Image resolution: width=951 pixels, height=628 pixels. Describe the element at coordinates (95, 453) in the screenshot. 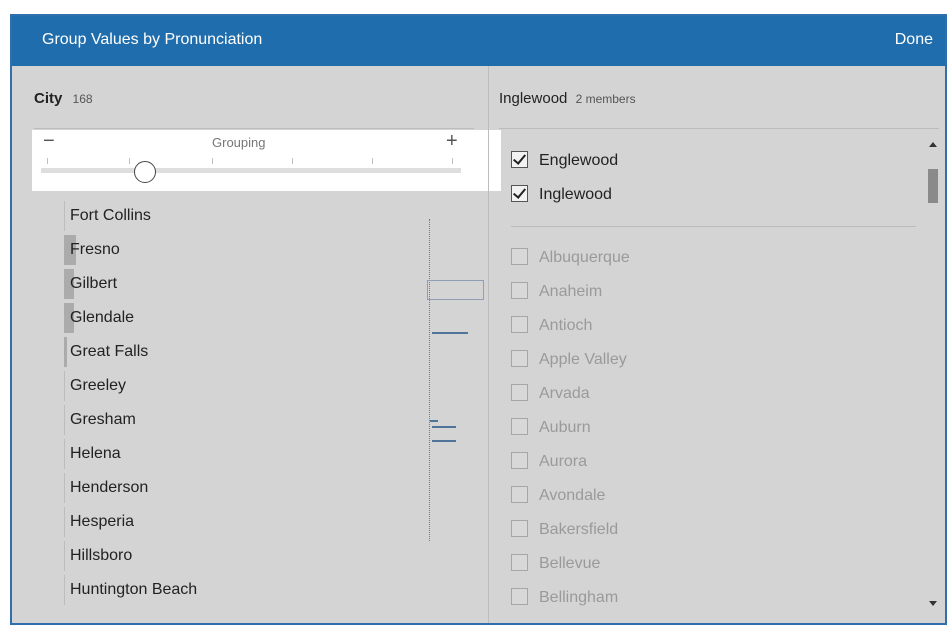

I see `value-label: Helena` at that location.